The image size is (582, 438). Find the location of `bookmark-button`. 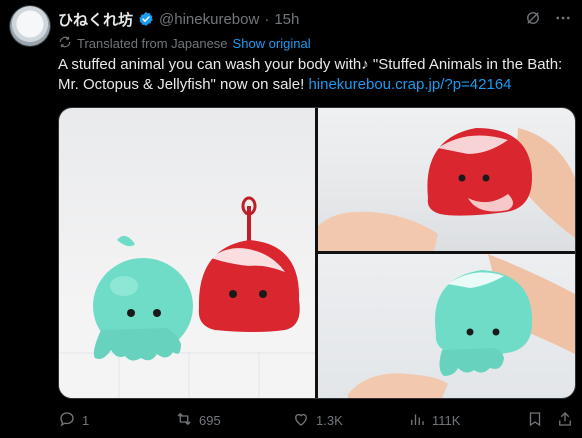

bookmark-button is located at coordinates (535, 420).